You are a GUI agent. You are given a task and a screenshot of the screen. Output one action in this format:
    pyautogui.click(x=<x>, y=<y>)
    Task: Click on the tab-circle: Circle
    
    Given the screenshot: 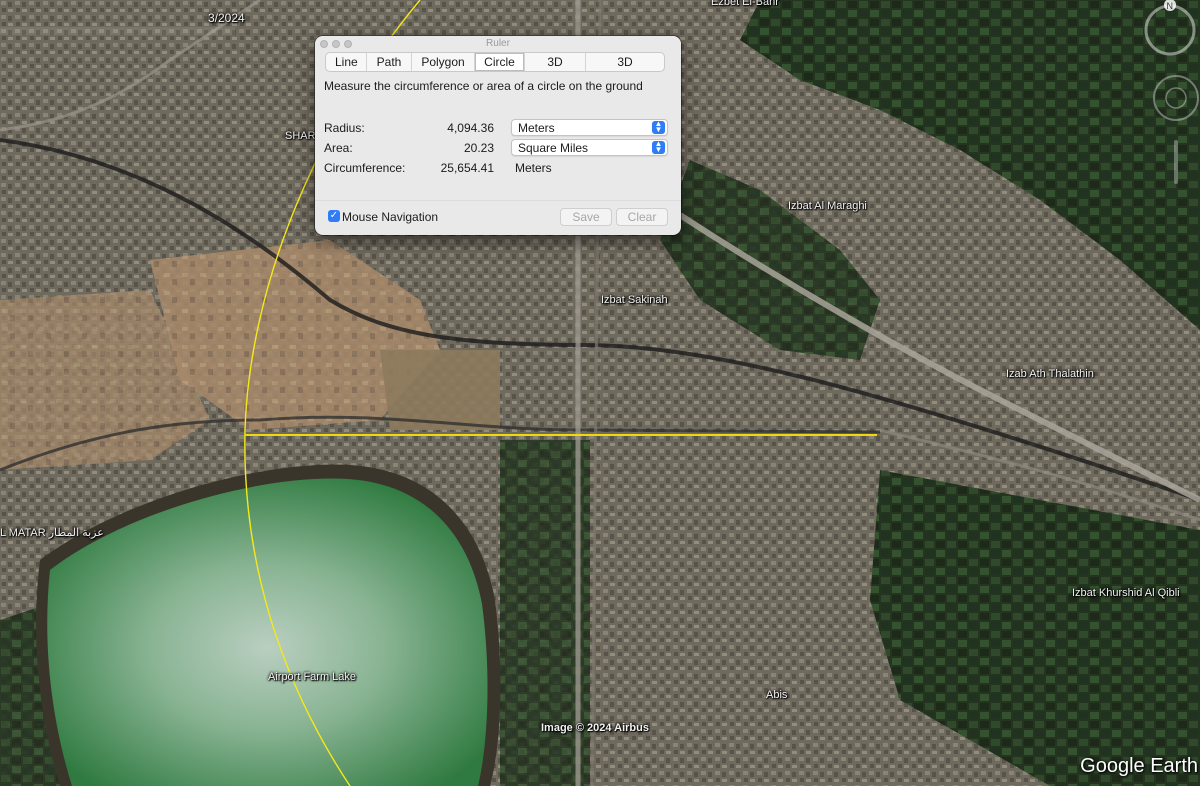 What is the action you would take?
    pyautogui.click(x=500, y=62)
    